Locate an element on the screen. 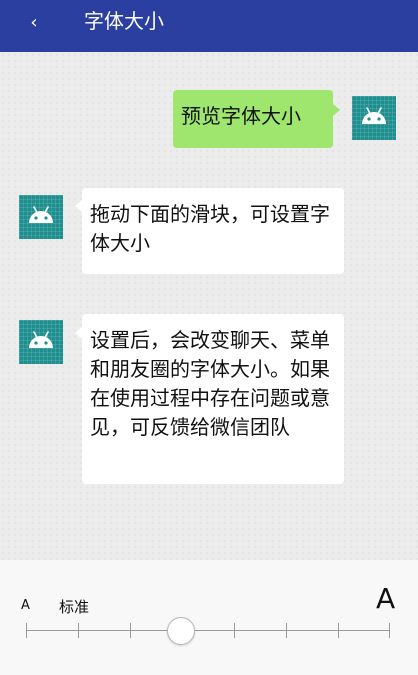  received-message-bubble: 拖动下面的滑块，可设置字体大小 is located at coordinates (213, 231).